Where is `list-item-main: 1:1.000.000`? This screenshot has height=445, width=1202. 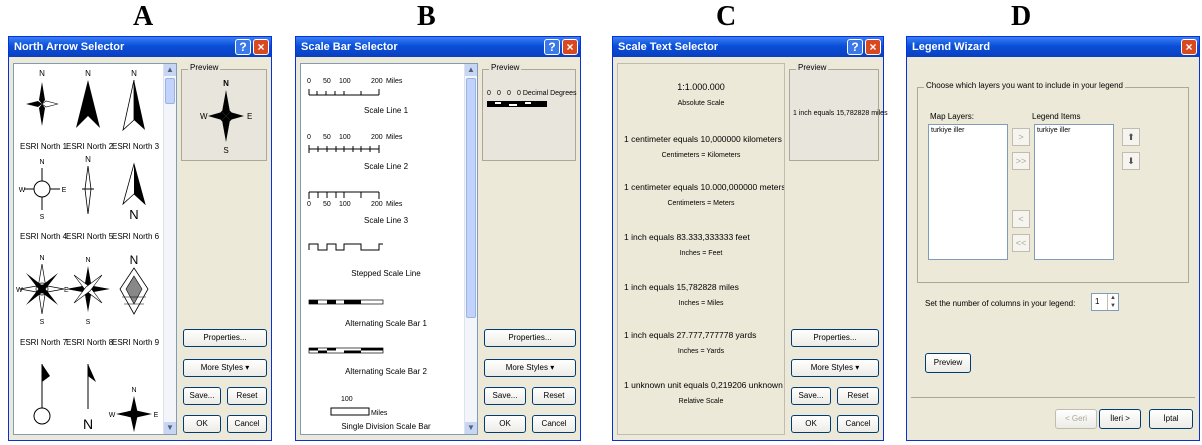 list-item-main: 1:1.000.000 is located at coordinates (701, 87).